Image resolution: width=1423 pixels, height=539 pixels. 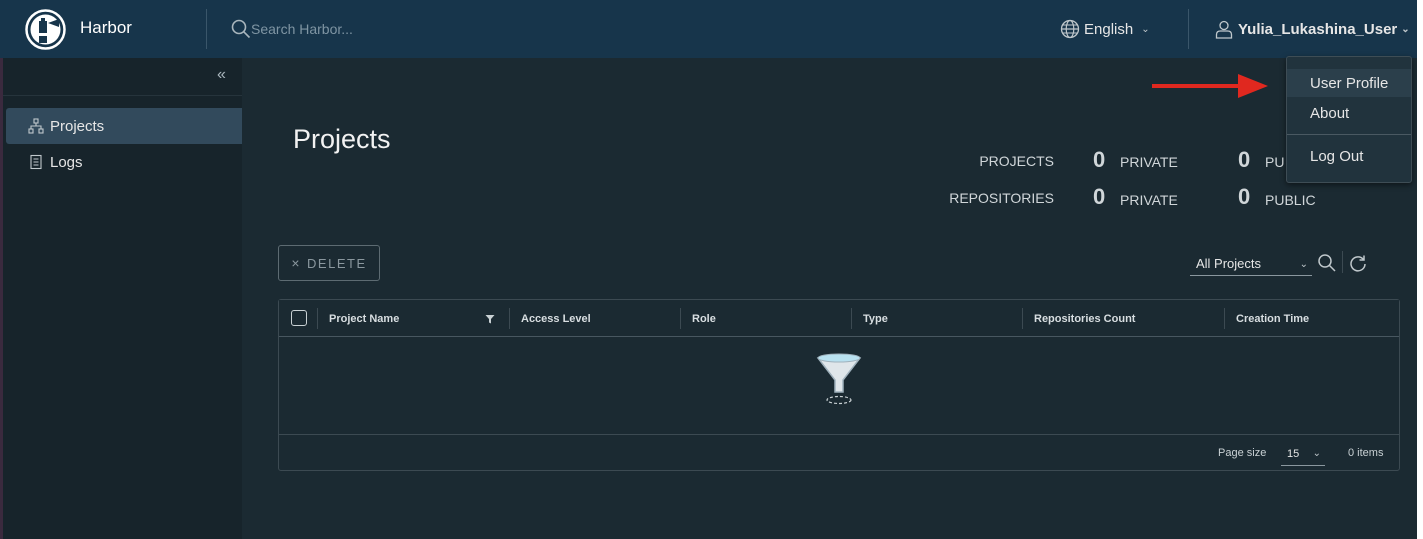 I want to click on user-dropdown-menu: User Profile About Log Out, so click(x=1349, y=119).